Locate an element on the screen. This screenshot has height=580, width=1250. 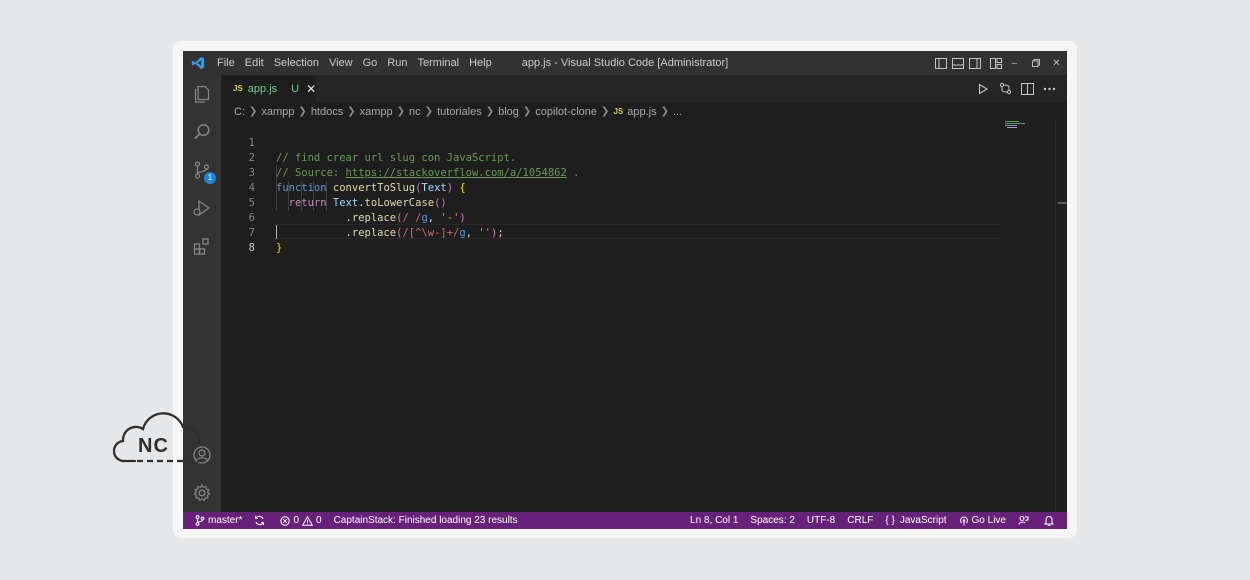
extensions-icon is located at coordinates (202, 246).